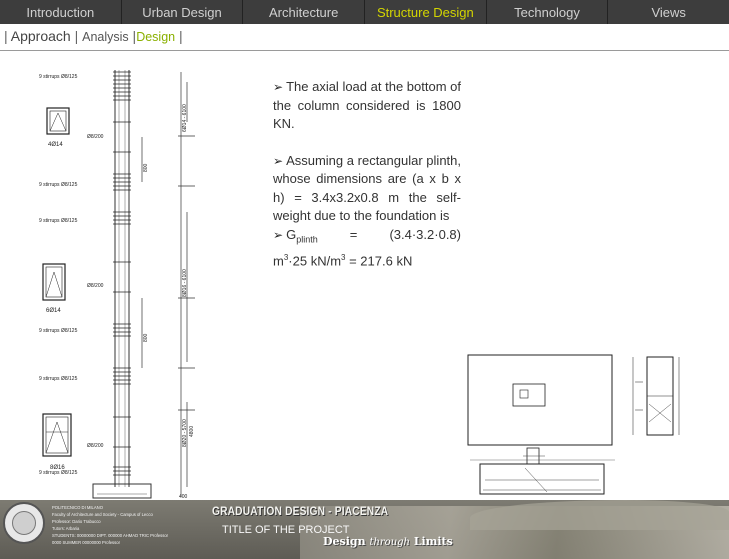 The width and height of the screenshot is (729, 559). What do you see at coordinates (577, 426) in the screenshot?
I see `foundation-drawing` at bounding box center [577, 426].